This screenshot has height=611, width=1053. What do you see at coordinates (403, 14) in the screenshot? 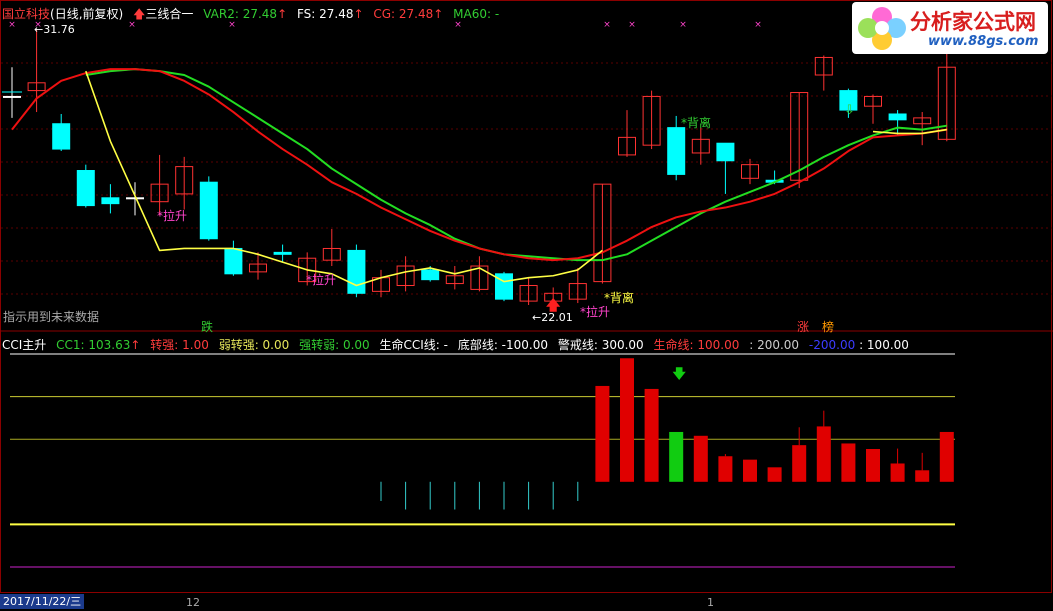
I see `indicator-cg: CG: 27.48` at bounding box center [403, 14].